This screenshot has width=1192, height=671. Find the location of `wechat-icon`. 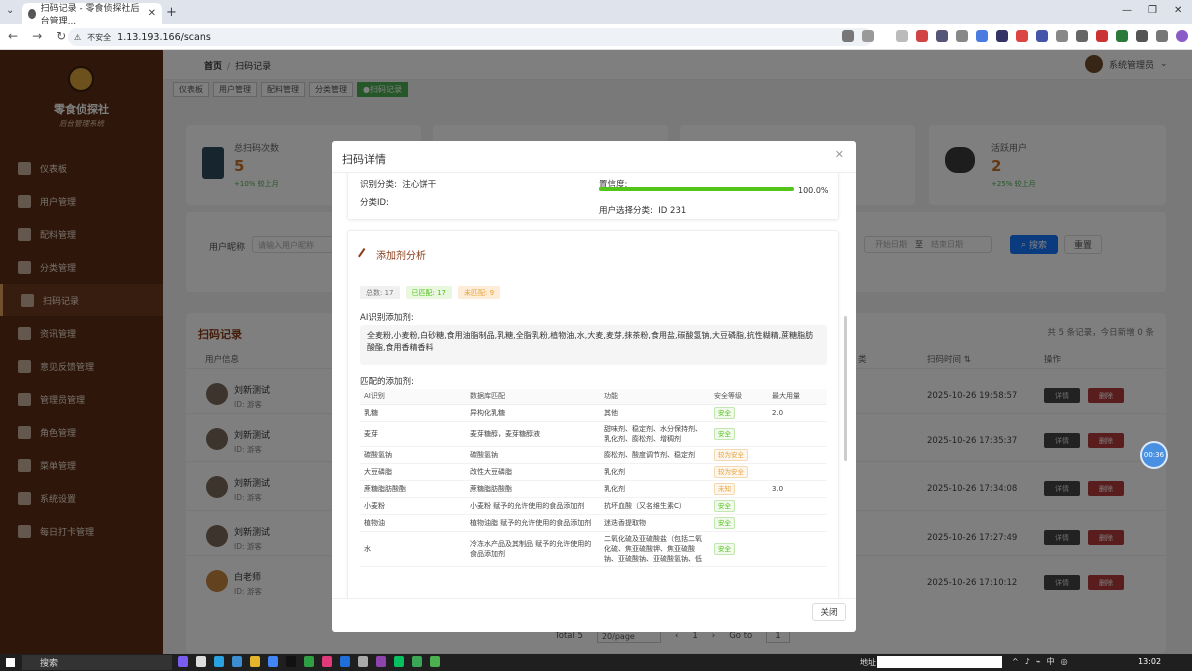

wechat-icon is located at coordinates (399, 661).